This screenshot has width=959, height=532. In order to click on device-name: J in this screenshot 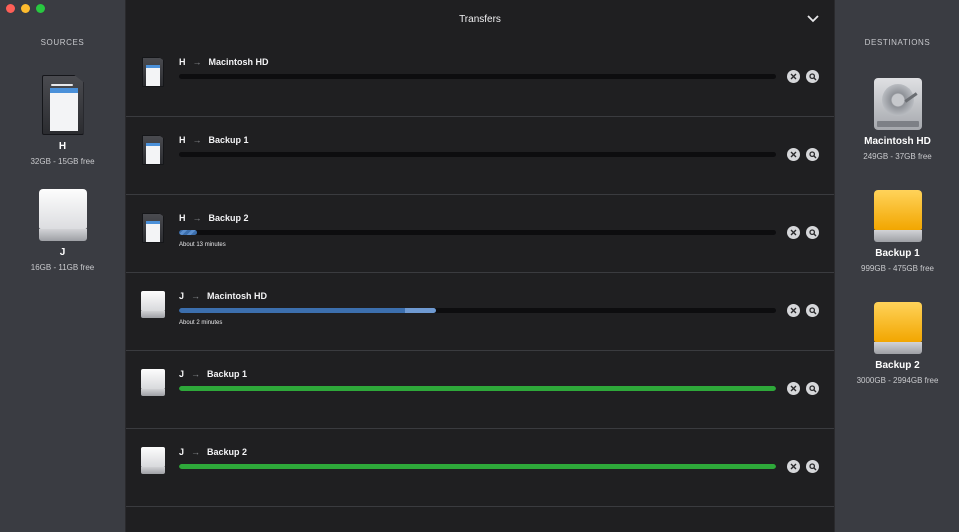, I will do `click(62, 252)`.